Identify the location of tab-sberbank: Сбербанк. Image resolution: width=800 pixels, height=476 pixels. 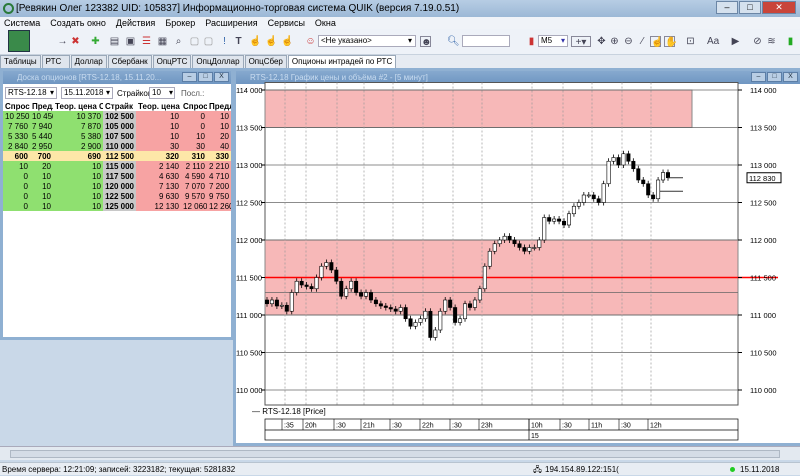
(129, 61).